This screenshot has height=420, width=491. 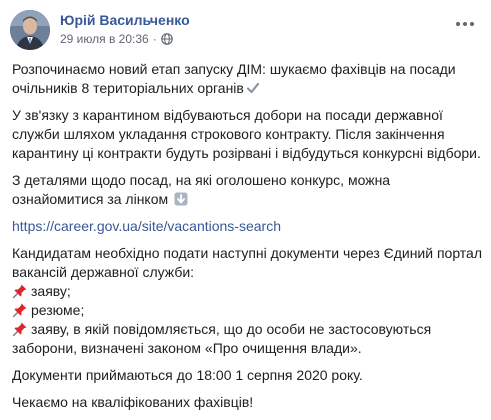 I want to click on post-meta: 29 июля в 20:36 ·, so click(x=116, y=39).